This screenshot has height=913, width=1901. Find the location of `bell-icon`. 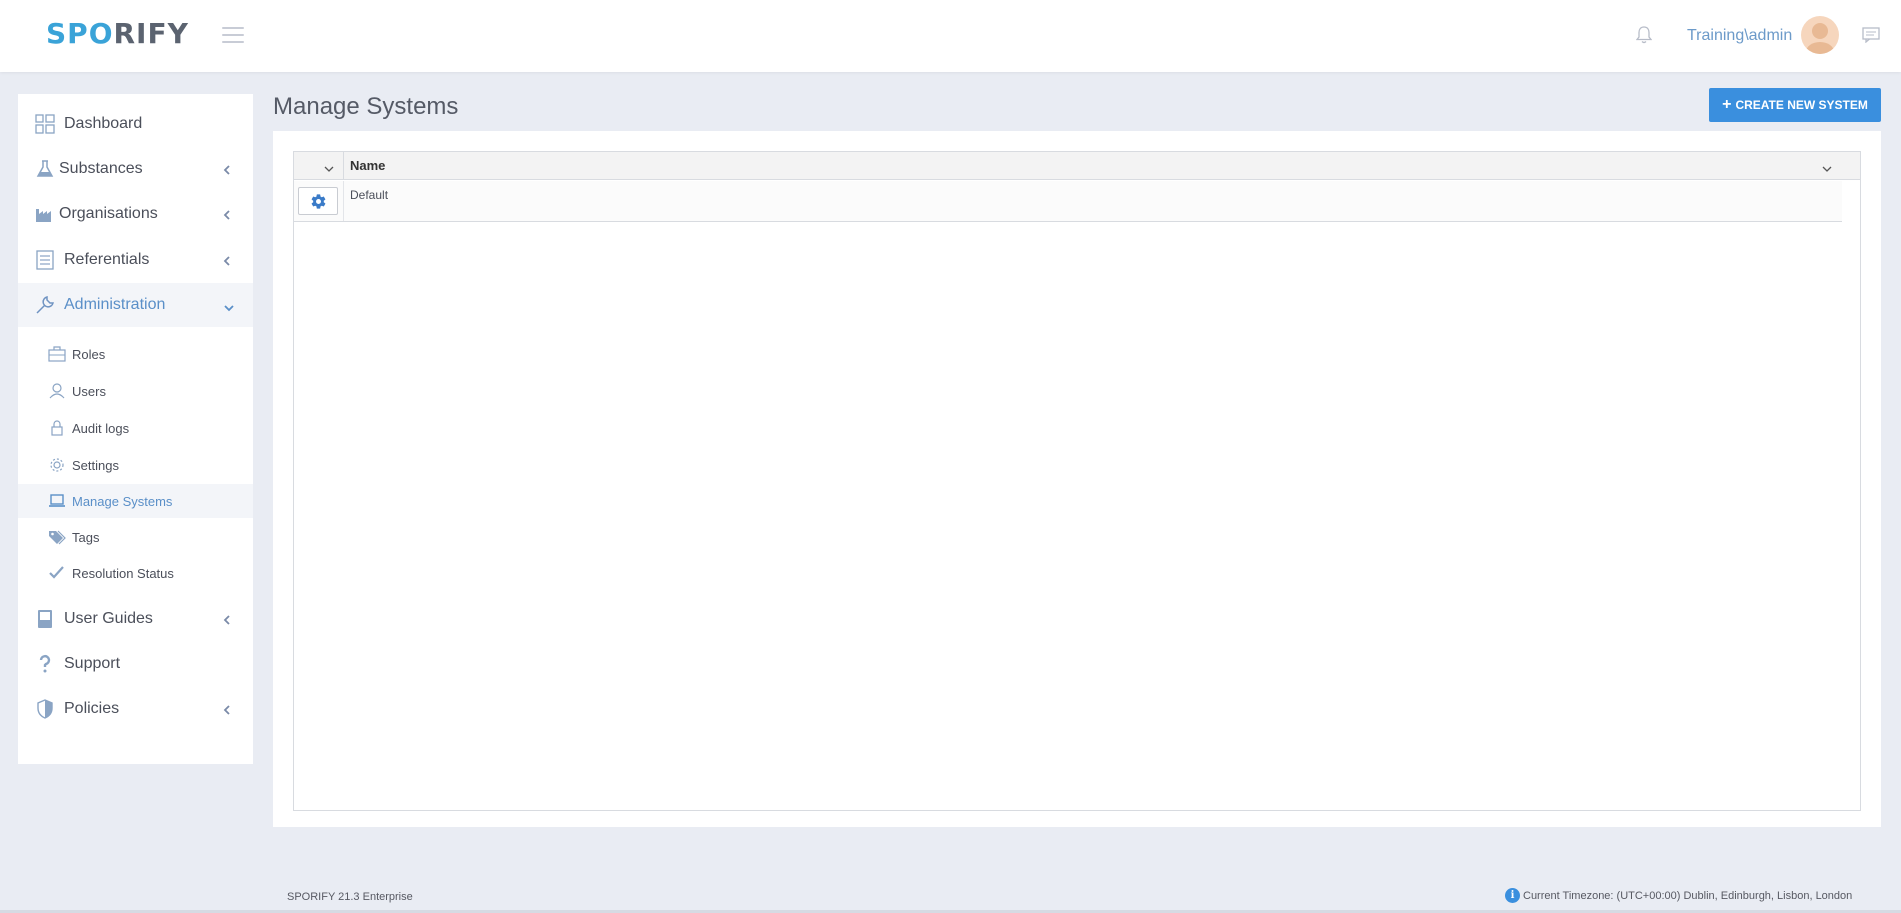

bell-icon is located at coordinates (1645, 37).